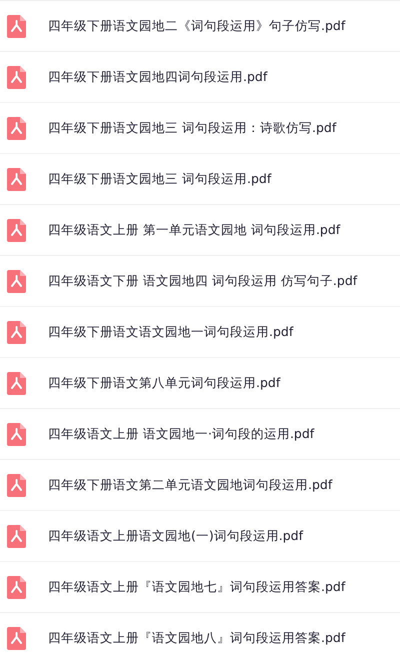 This screenshot has width=400, height=661. I want to click on file-name: 四年级语文下册 语文园地四 词句段运用 仿写句子.pdf, so click(203, 281).